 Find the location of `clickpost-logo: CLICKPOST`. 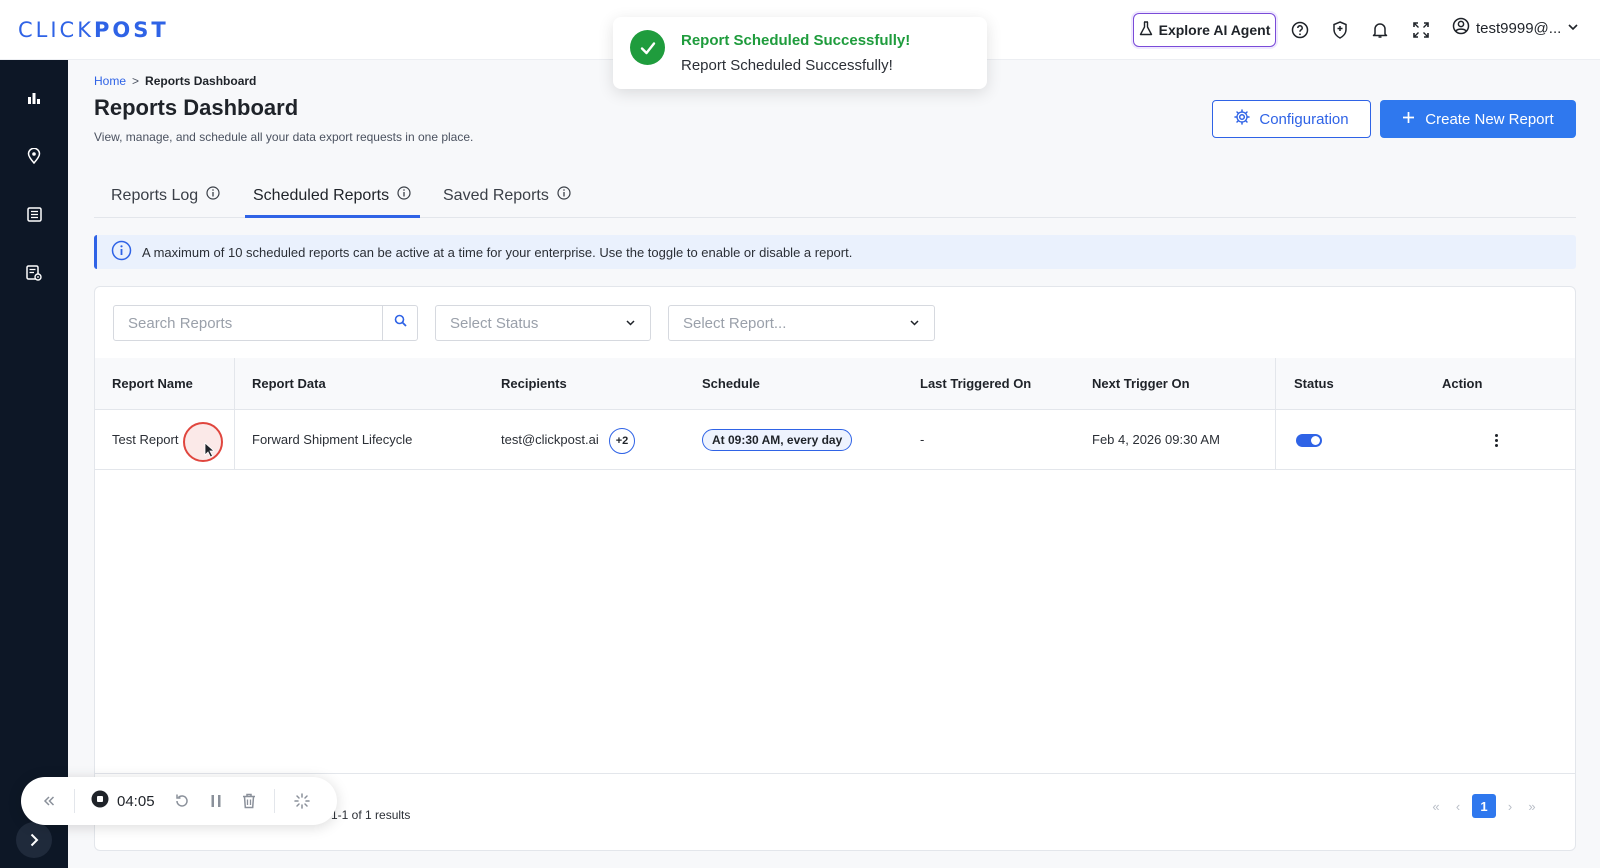

clickpost-logo: CLICKPOST is located at coordinates (93, 30).